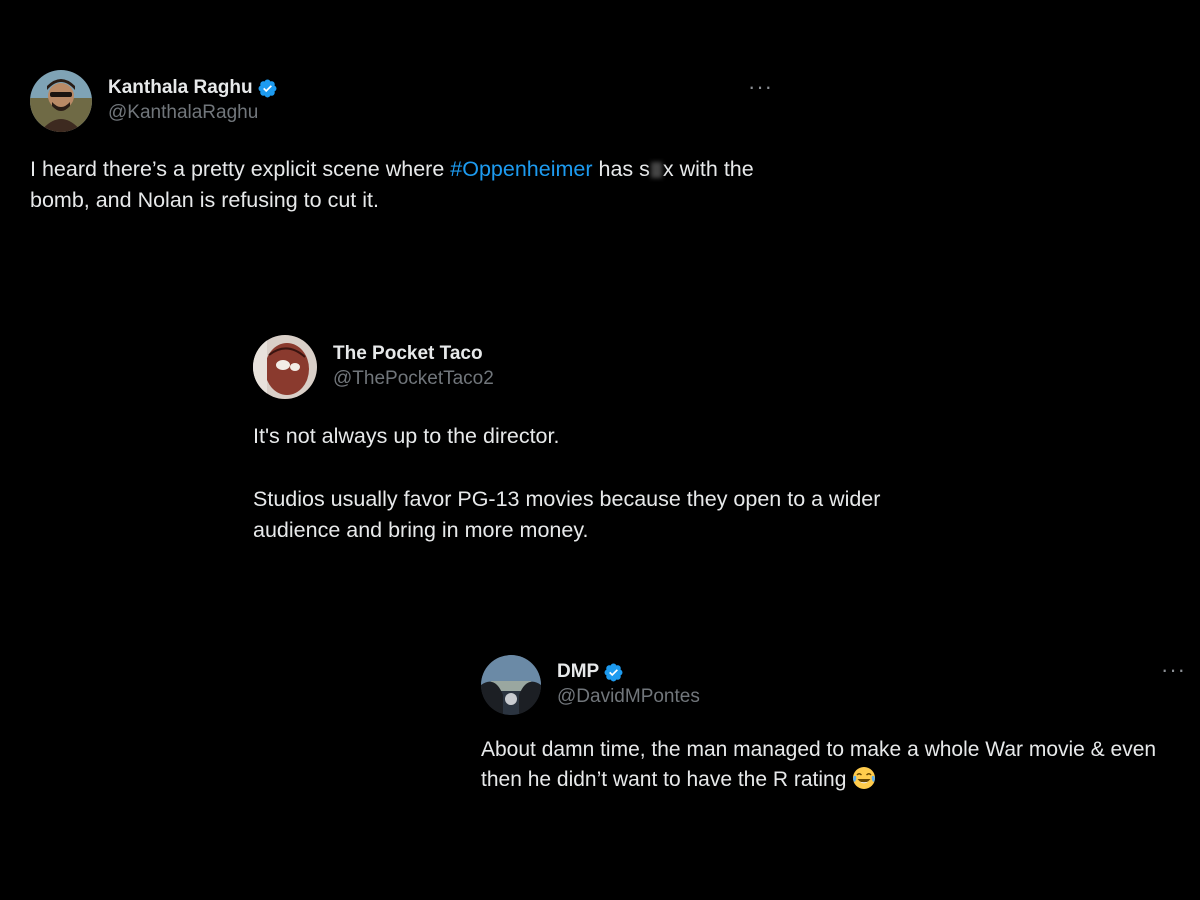 This screenshot has width=1200, height=900. I want to click on tweet-paragraph: It's not always up to the director., so click(406, 436).